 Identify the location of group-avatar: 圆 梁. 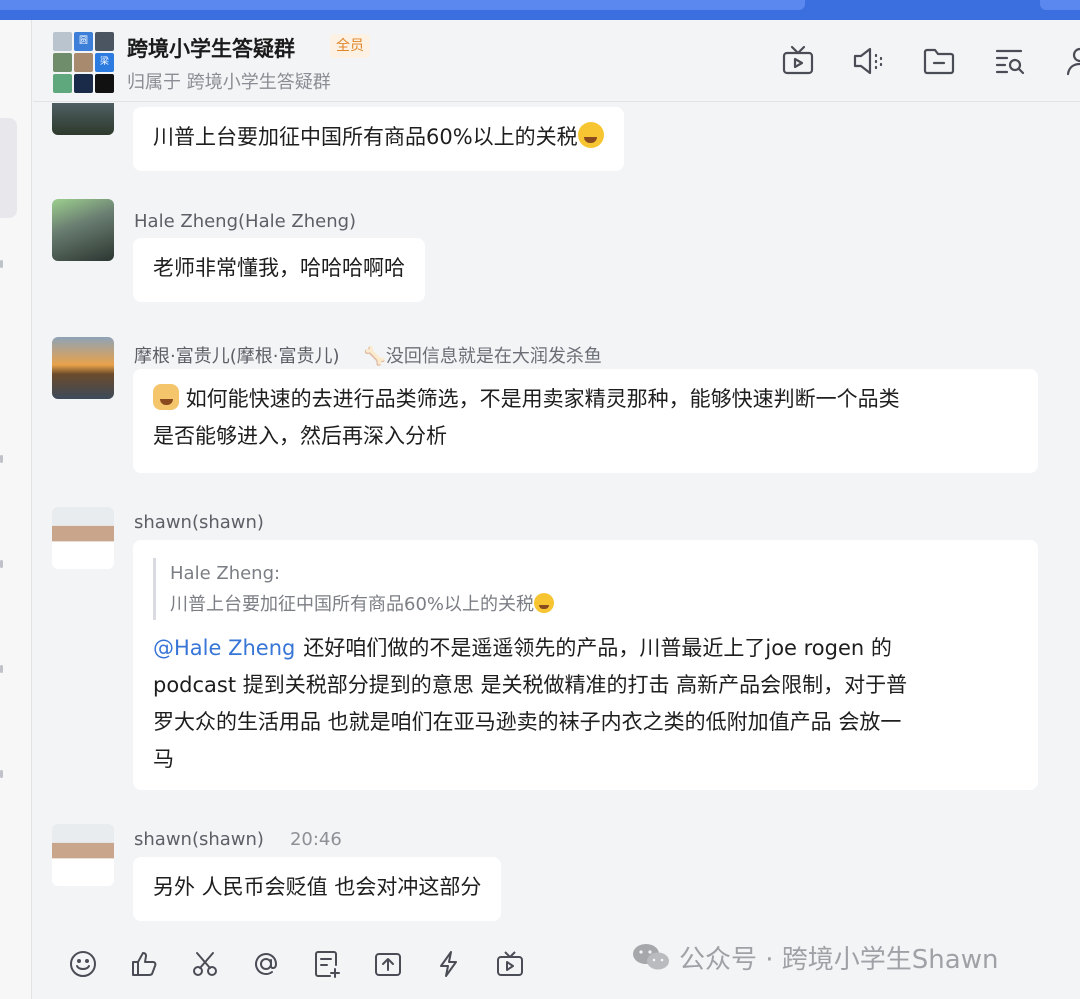
(84, 63).